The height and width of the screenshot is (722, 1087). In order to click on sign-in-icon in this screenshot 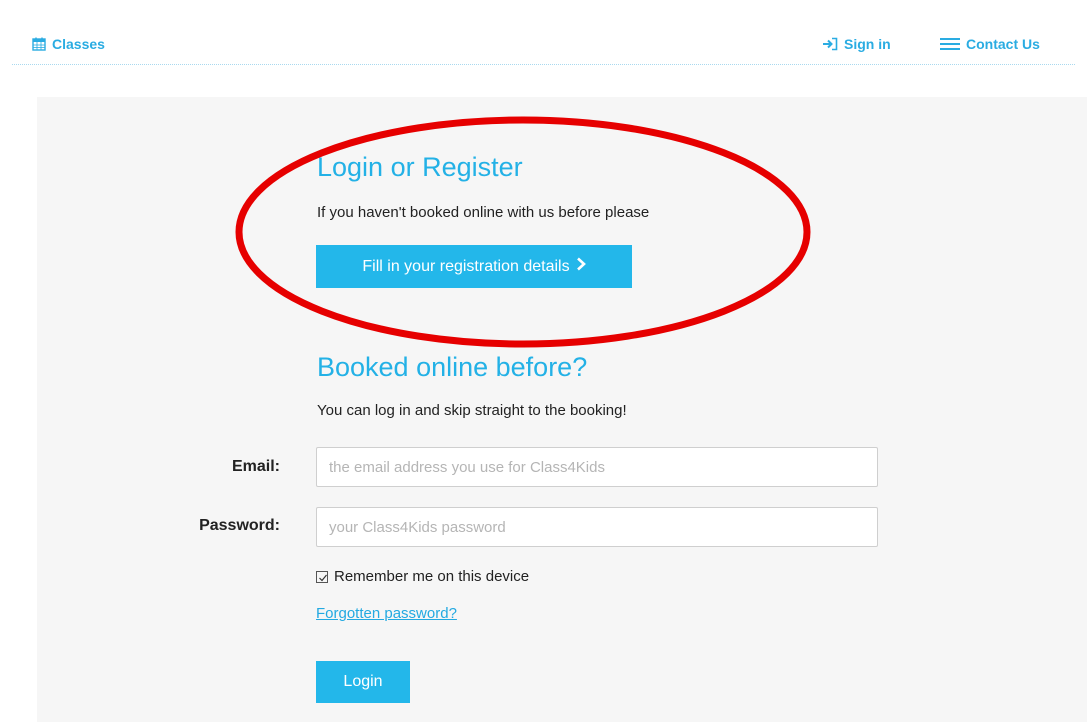, I will do `click(830, 44)`.